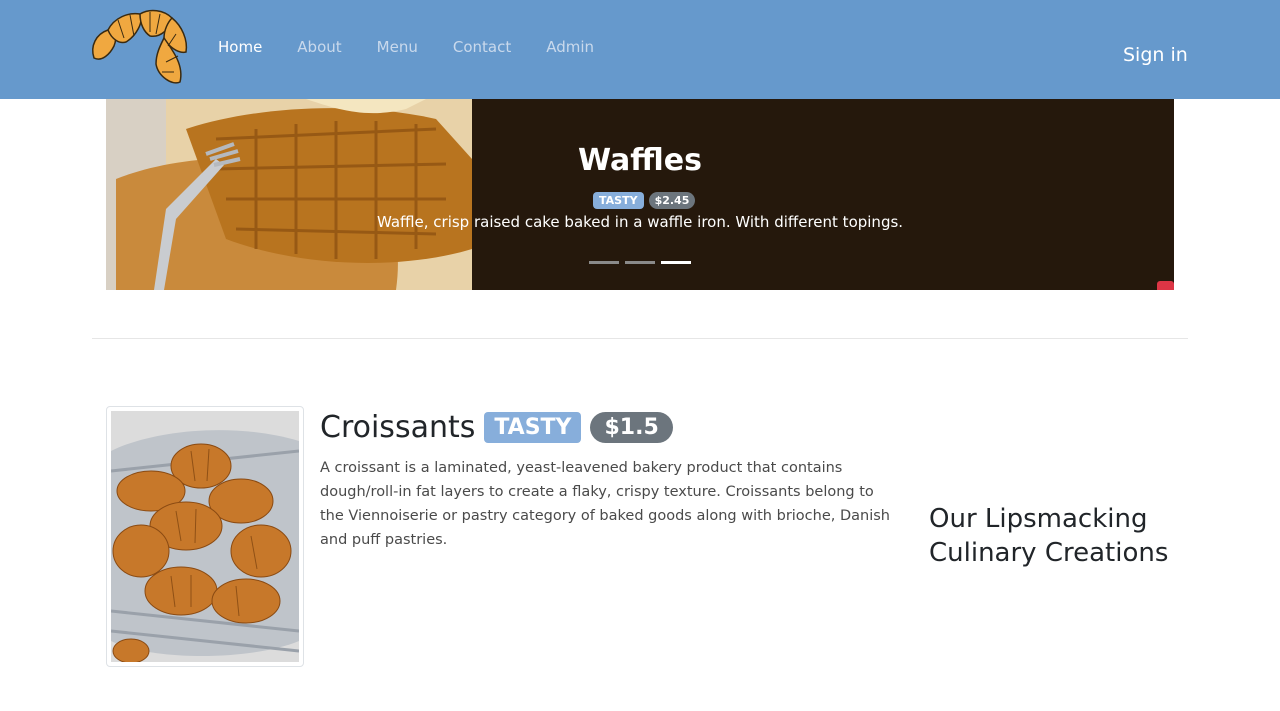 The image size is (1280, 711). Describe the element at coordinates (631, 427) in the screenshot. I see `product-price-badge: $1.5` at that location.